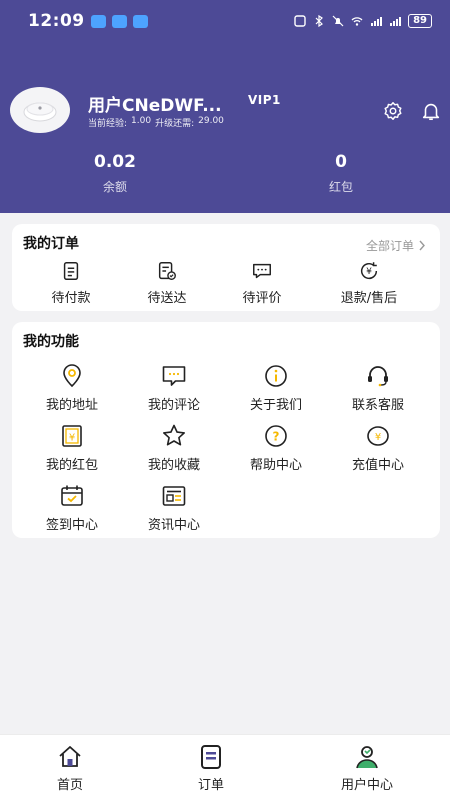  I want to click on signal-icon, so click(377, 21).